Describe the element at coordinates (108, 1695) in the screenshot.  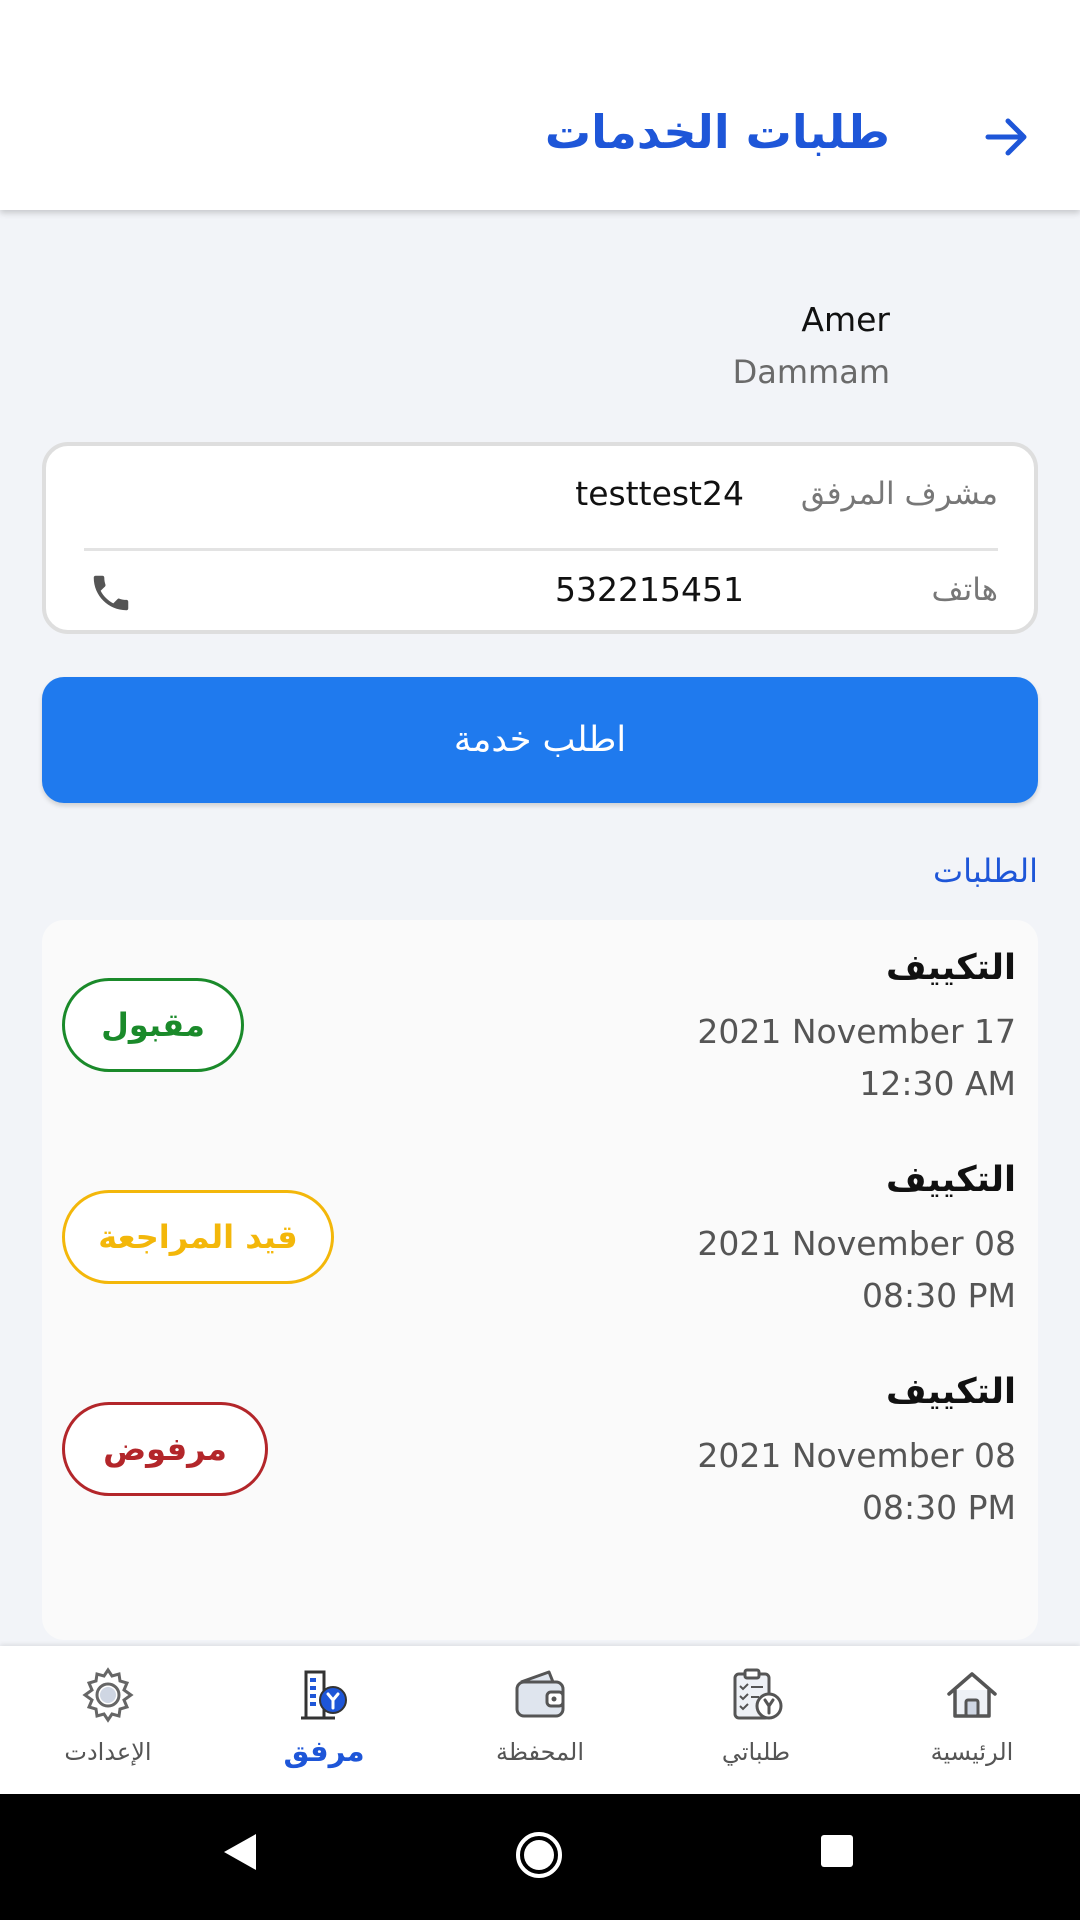
I see `gear-icon` at that location.